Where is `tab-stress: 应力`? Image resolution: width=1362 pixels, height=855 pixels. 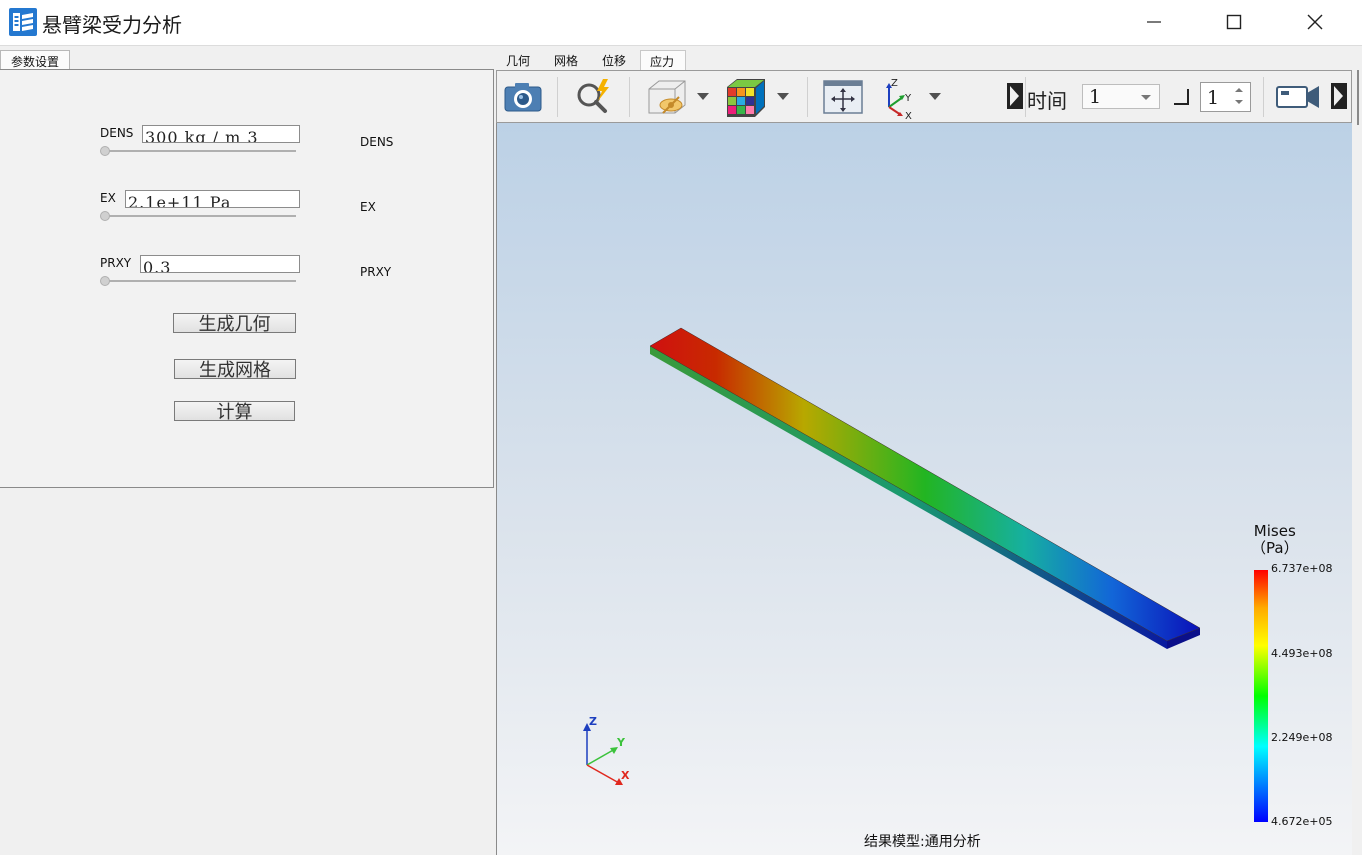 tab-stress: 应力 is located at coordinates (663, 60).